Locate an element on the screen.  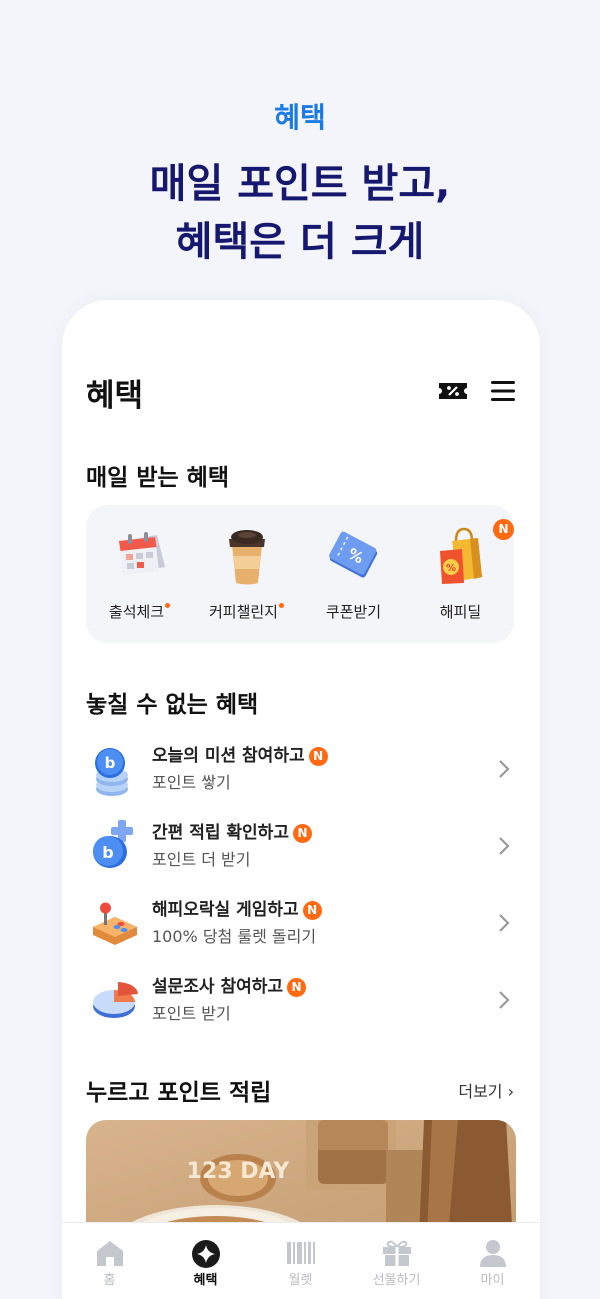
tab-label: 홈 is located at coordinates (109, 1280).